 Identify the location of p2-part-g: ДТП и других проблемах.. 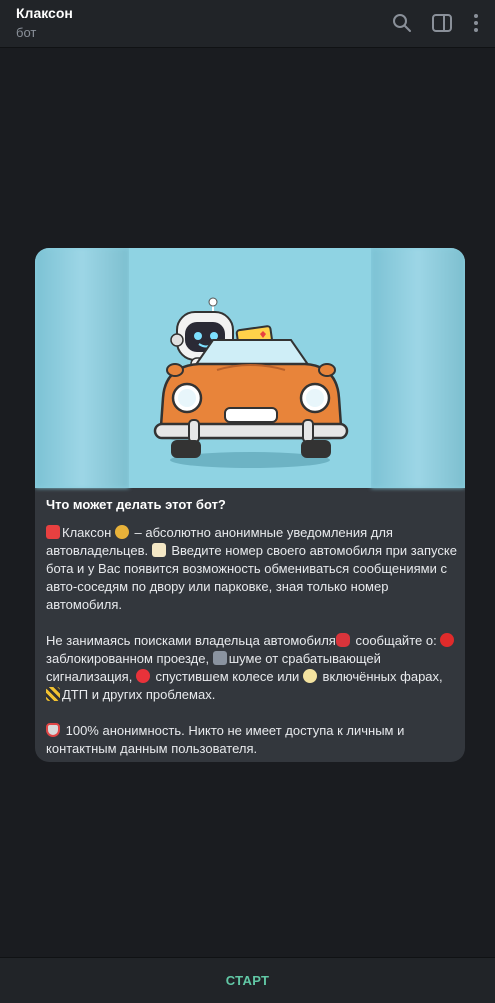
(139, 694).